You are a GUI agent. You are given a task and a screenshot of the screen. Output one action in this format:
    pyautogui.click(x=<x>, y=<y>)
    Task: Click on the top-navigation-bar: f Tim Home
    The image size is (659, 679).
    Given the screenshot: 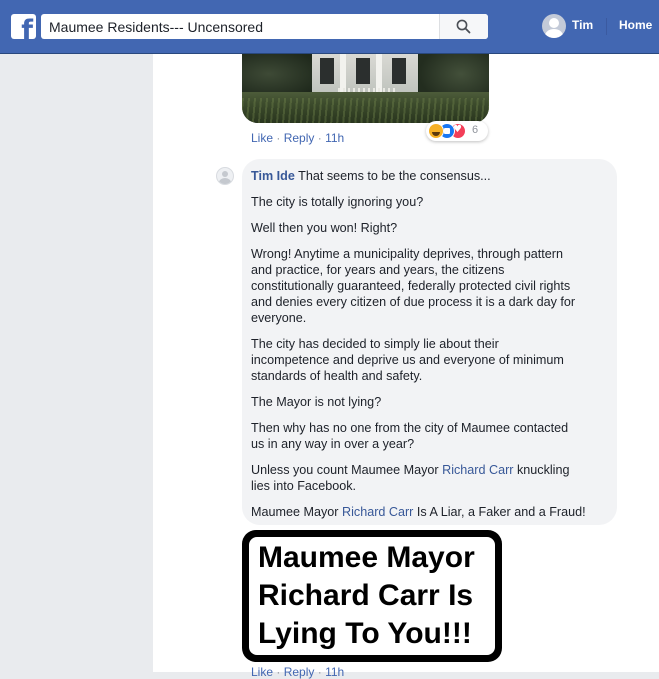 What is the action you would take?
    pyautogui.click(x=329, y=27)
    